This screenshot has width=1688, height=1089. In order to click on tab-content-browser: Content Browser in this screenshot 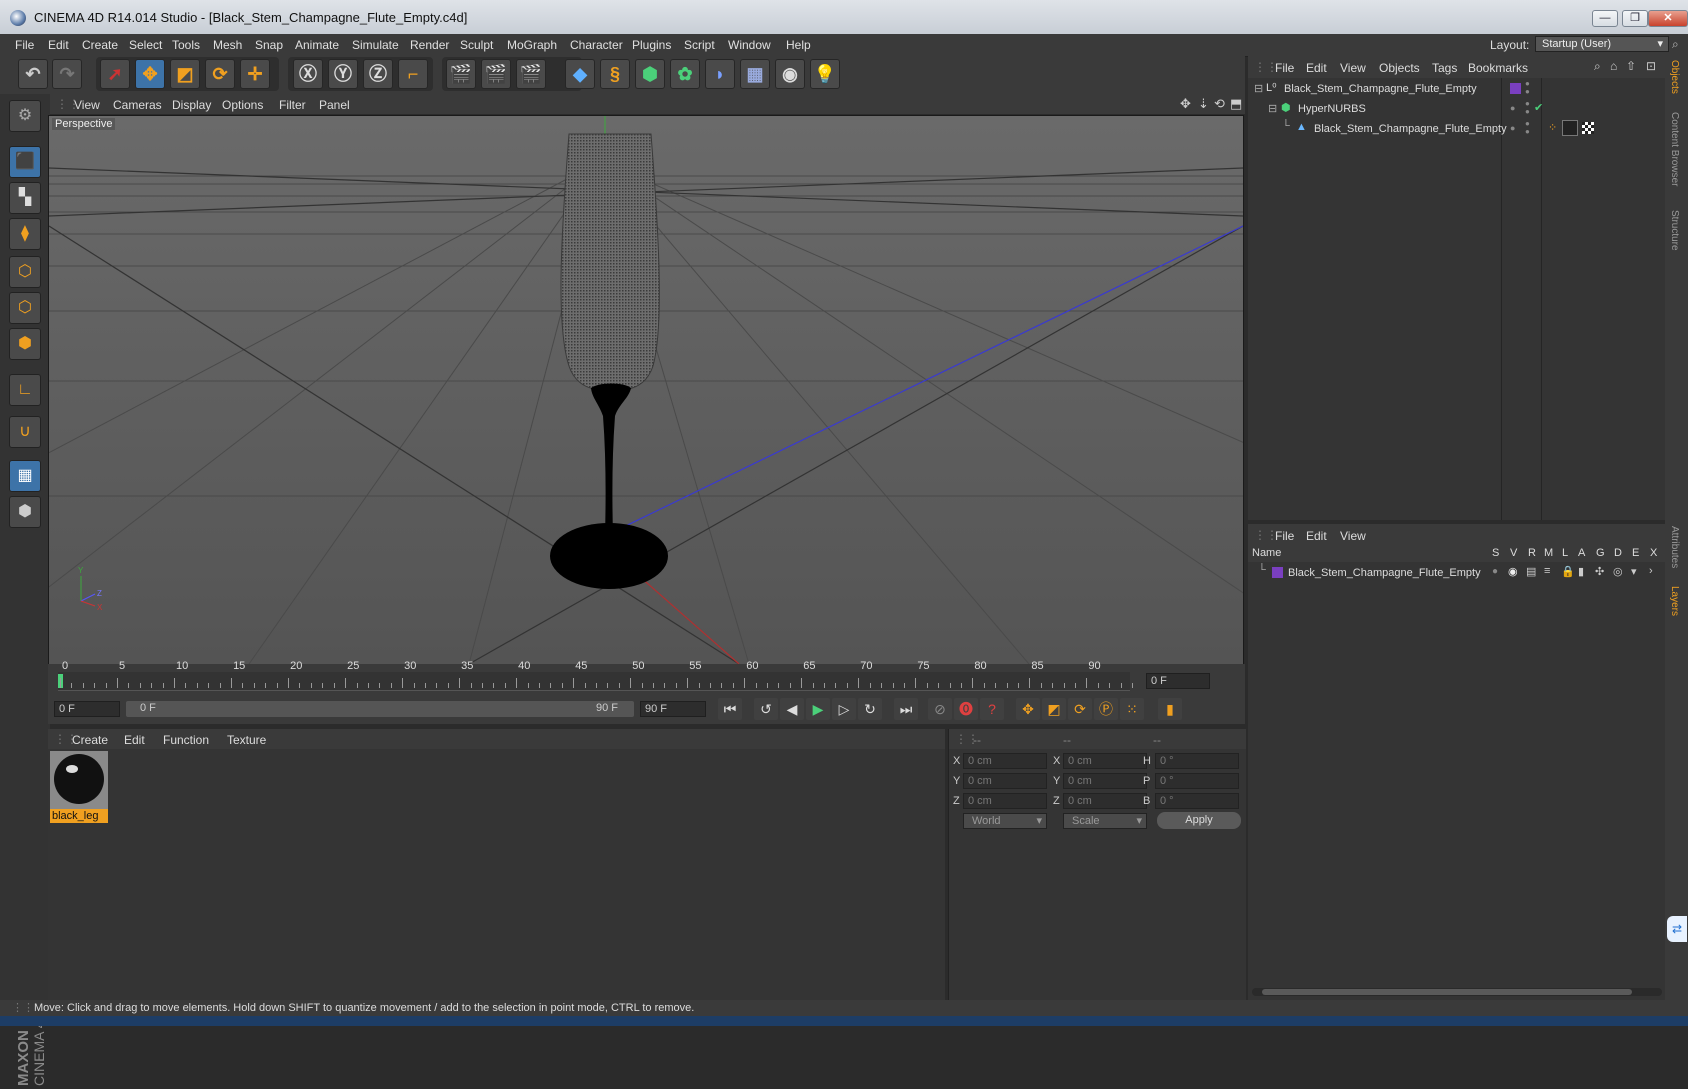, I will do `click(1674, 149)`.